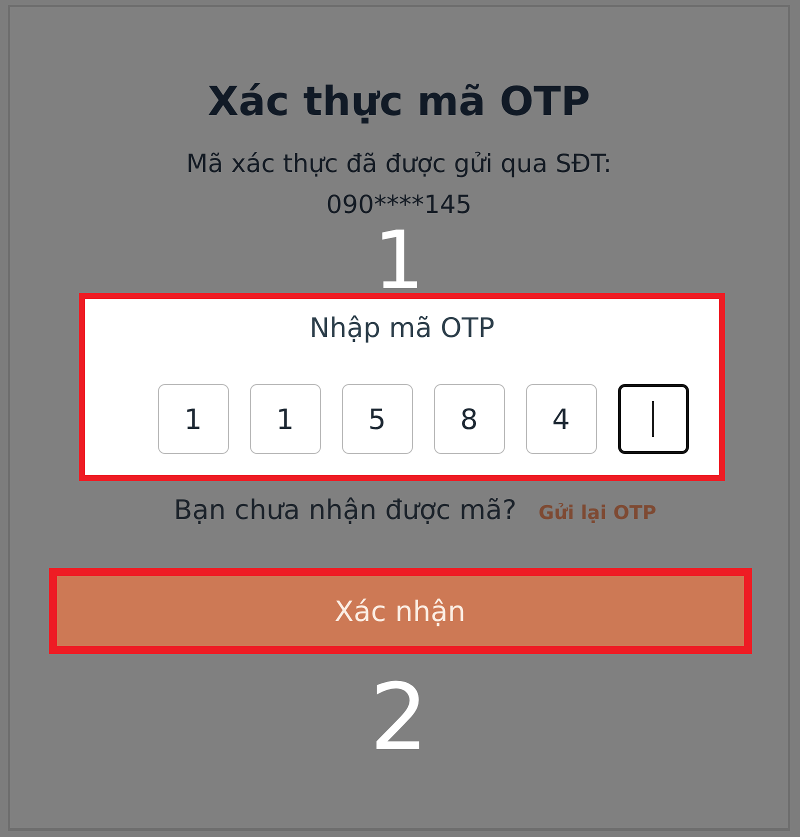 The image size is (800, 837). I want to click on dialog-title: Xác thực mã OTP, so click(399, 102).